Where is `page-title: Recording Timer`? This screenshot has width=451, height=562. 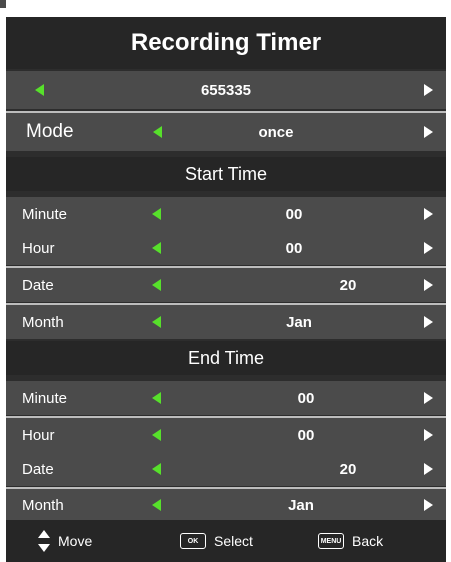 page-title: Recording Timer is located at coordinates (226, 43).